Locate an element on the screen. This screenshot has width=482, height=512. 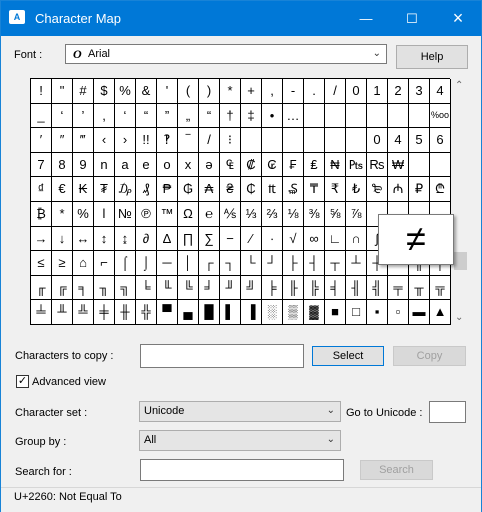
character-cell: ┬ is located at coordinates (335, 263).